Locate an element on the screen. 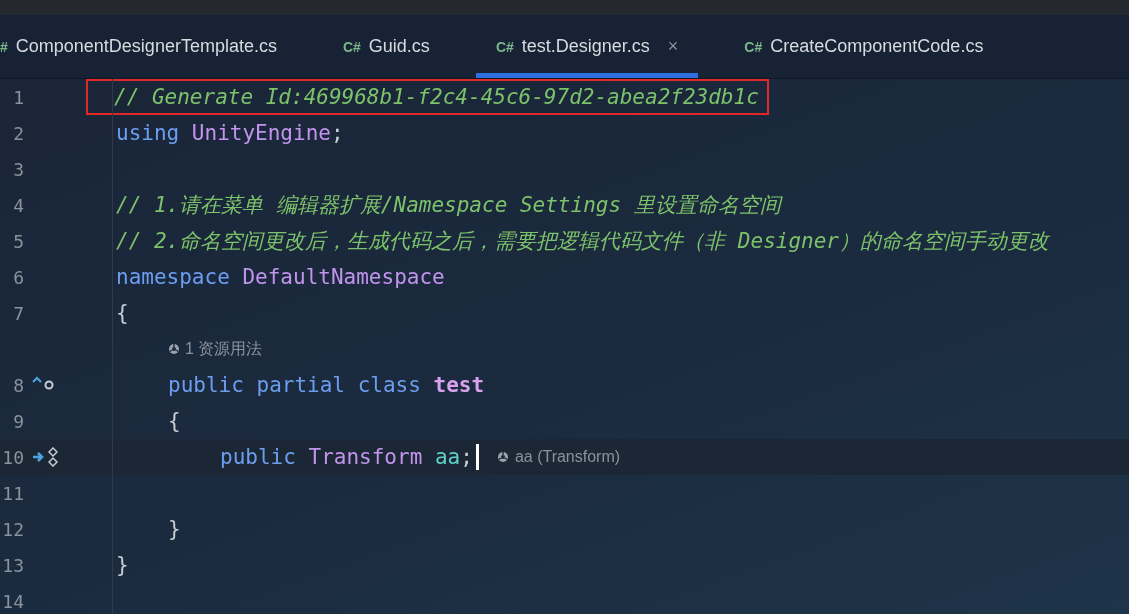 Image resolution: width=1129 pixels, height=614 pixels. line-number: 9 is located at coordinates (18, 421).